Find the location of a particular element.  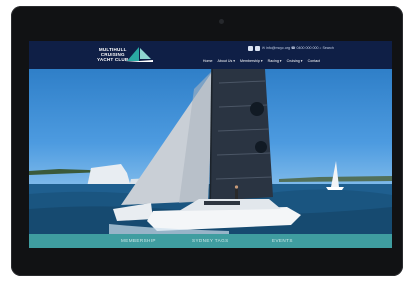

social-links is located at coordinates (254, 48).